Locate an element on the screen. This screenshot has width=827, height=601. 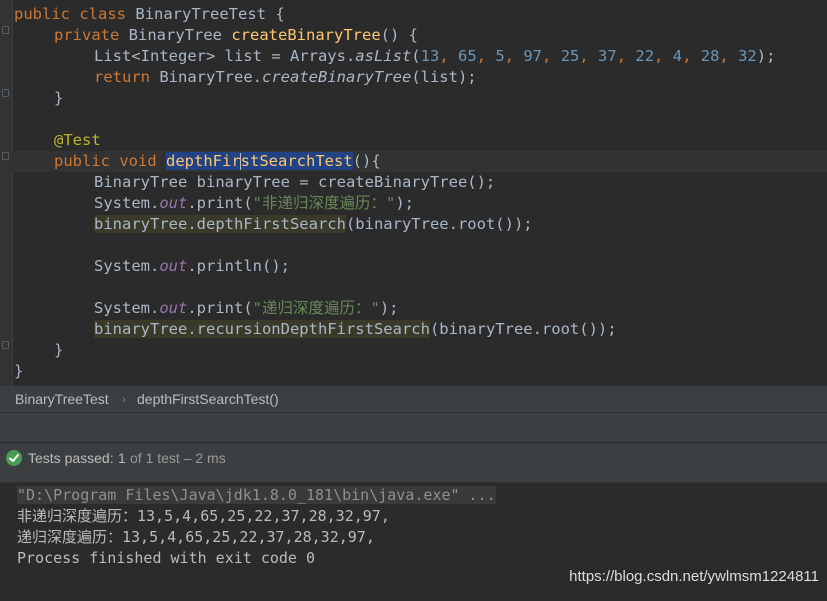
test-status-bar: Tests passed: 1 of 1 test – 2 ms is located at coordinates (413, 462).